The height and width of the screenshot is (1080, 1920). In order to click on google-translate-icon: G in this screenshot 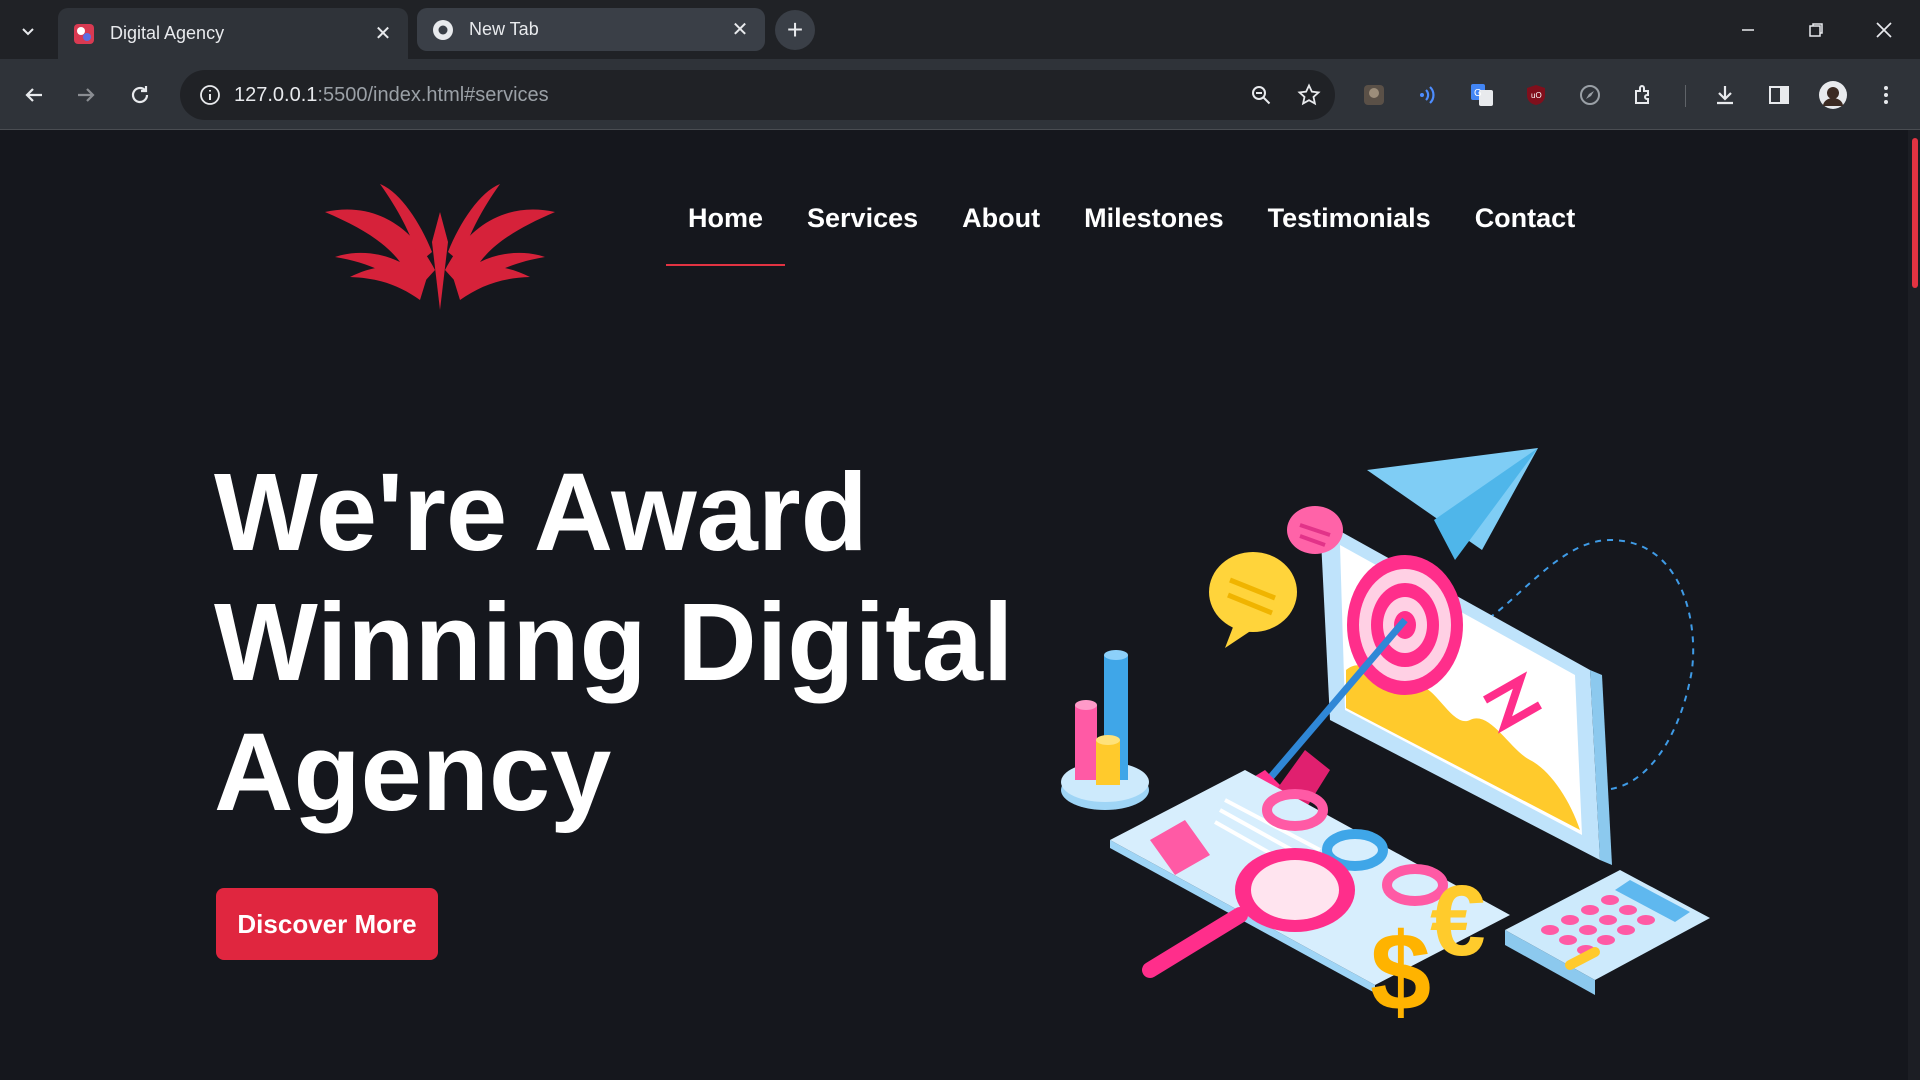, I will do `click(1482, 95)`.